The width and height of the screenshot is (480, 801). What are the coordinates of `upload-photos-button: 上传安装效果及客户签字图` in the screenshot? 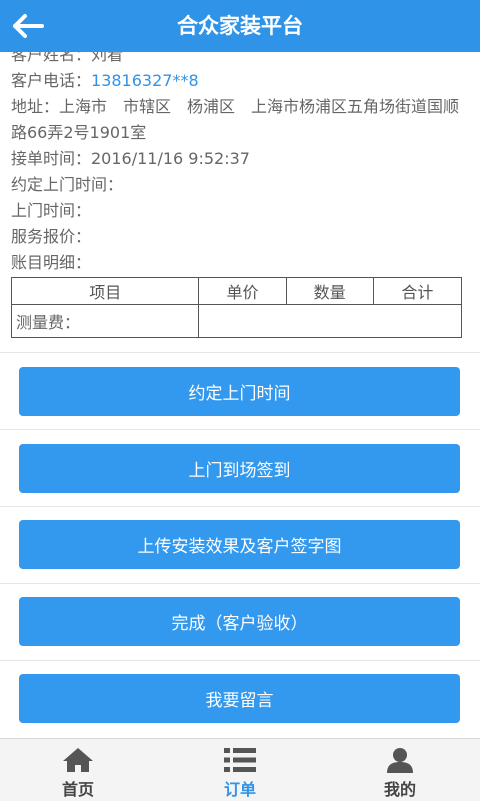 It's located at (239, 544).